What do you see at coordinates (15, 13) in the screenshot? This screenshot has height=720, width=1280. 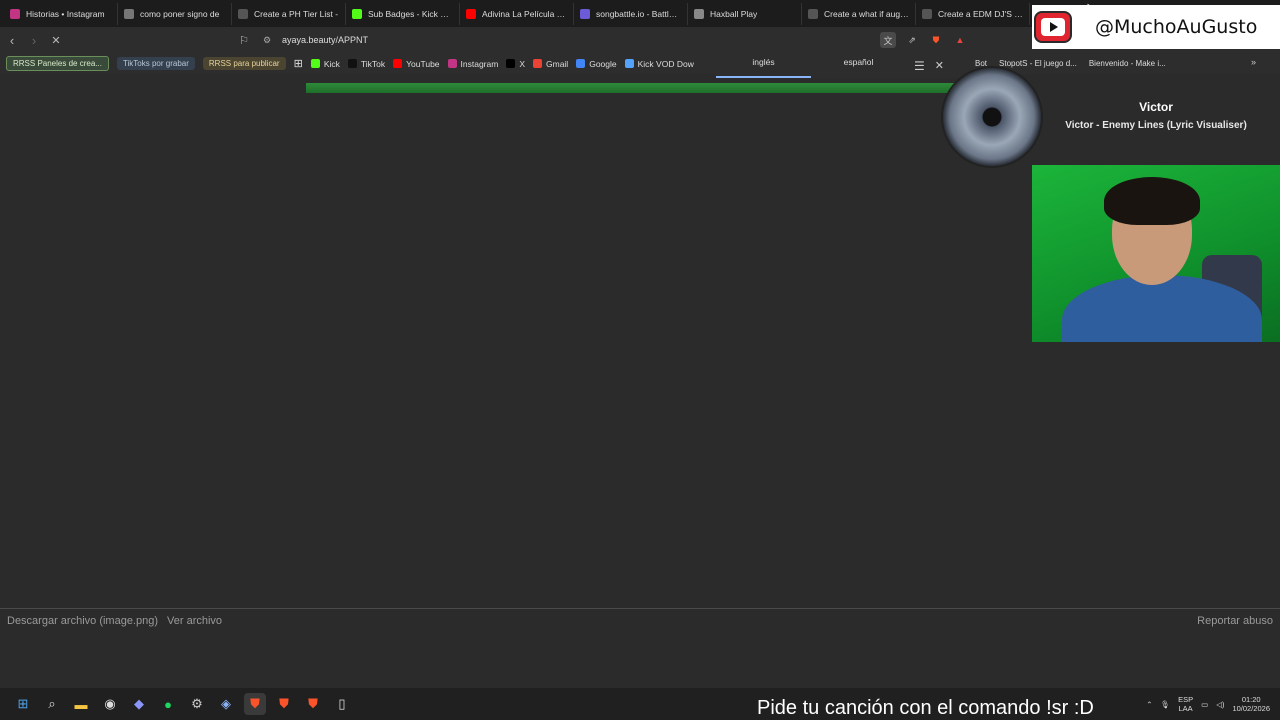 I see `instagram-icon` at bounding box center [15, 13].